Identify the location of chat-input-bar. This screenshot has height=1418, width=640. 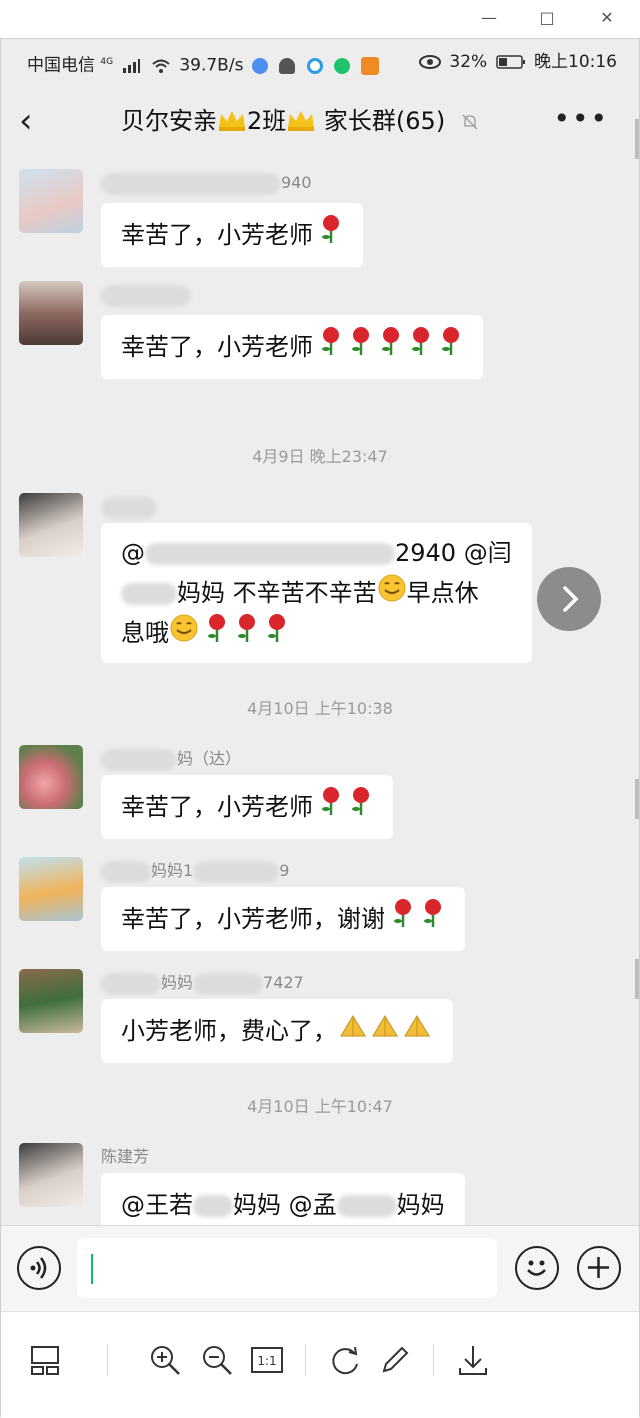
(320, 1268).